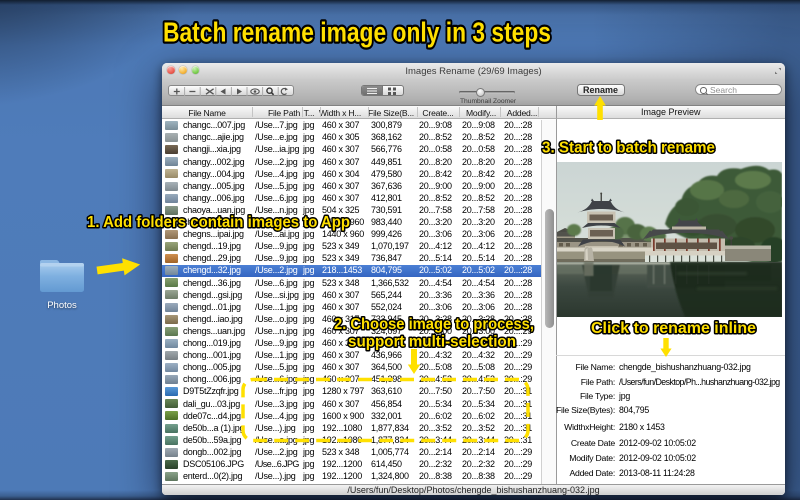 Image resolution: width=800 pixels, height=500 pixels. Describe the element at coordinates (357, 32) in the screenshot. I see `svg-text:Batch rename image only in 3 s: Batch rename image only in 3 steps` at that location.